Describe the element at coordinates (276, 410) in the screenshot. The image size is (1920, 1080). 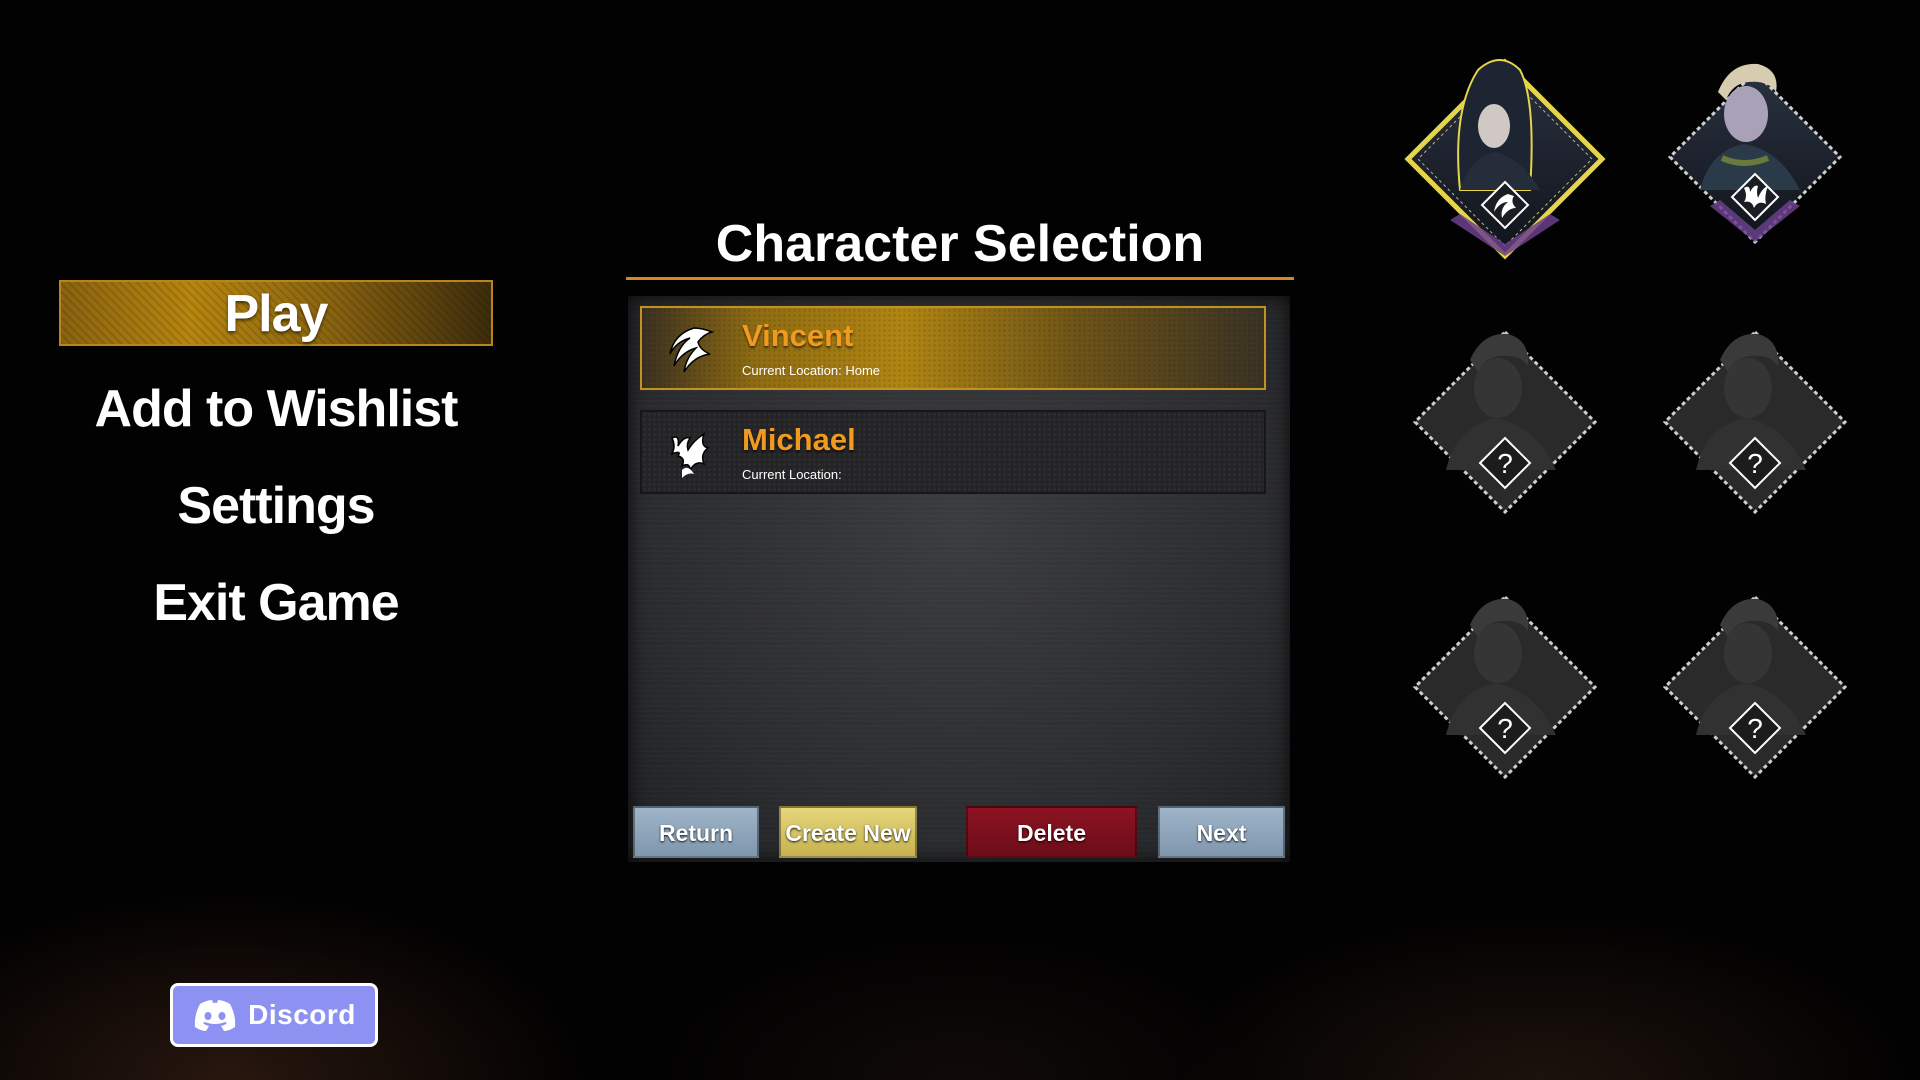
I see `add-to-wishlist-button: Add to Wishlist` at that location.